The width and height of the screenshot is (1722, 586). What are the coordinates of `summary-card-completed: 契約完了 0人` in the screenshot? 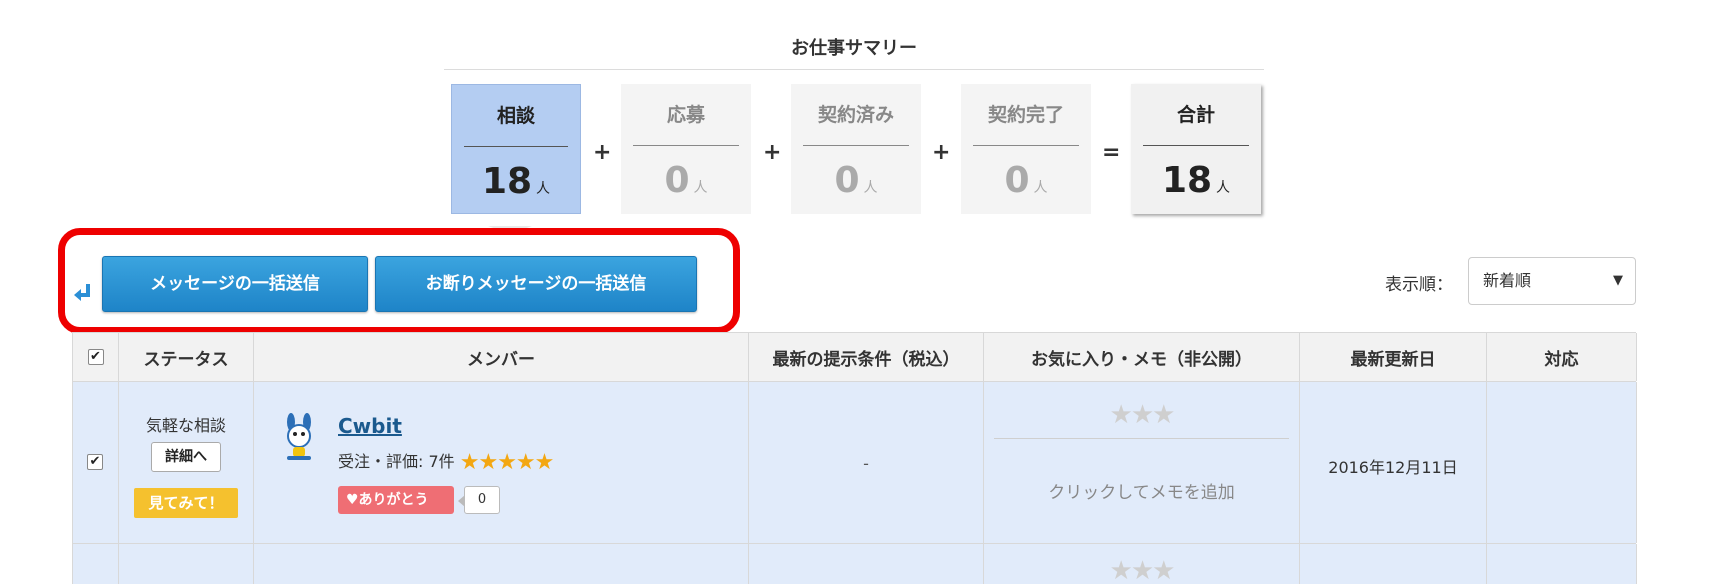 It's located at (1026, 149).